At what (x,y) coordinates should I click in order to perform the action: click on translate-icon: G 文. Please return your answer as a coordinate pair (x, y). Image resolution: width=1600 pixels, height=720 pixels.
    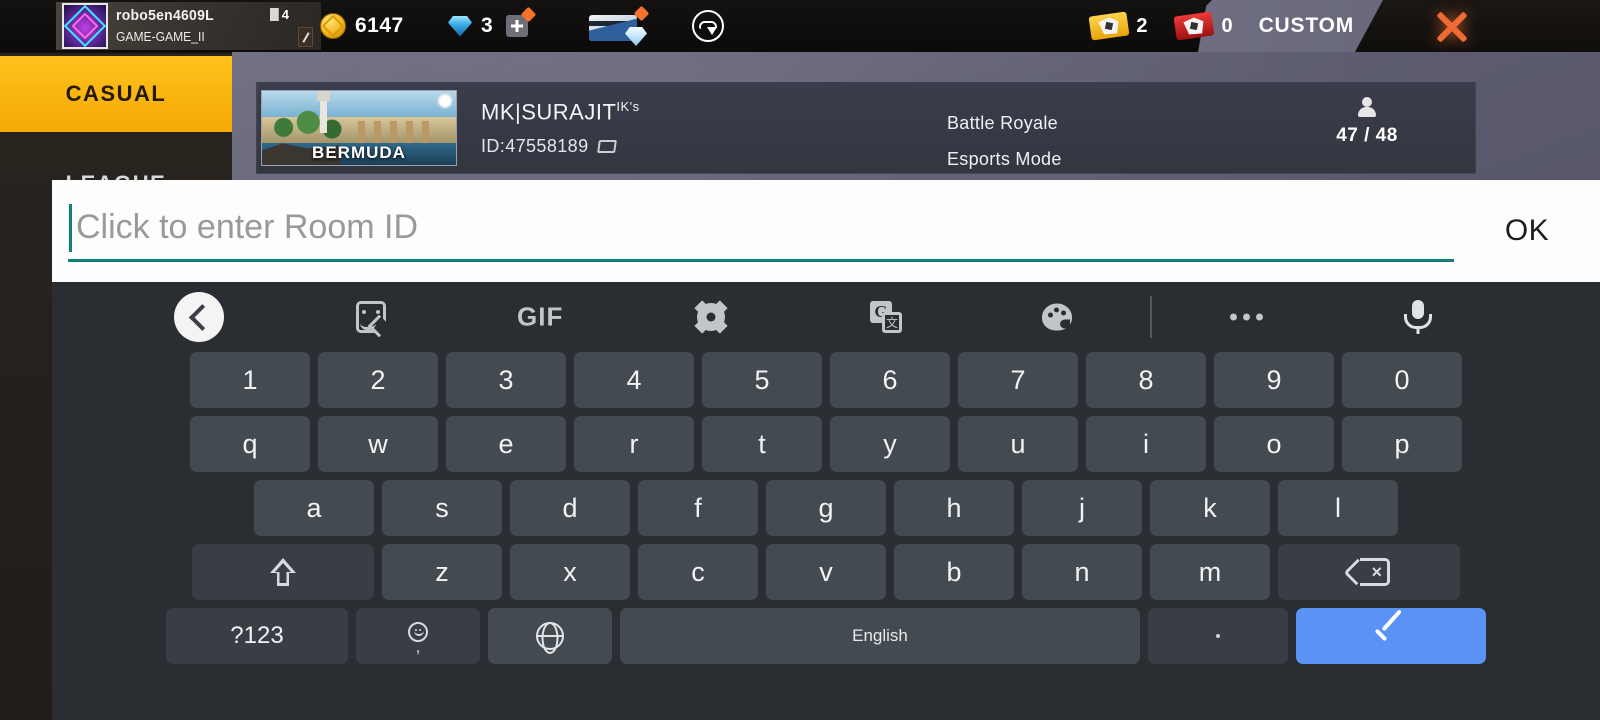
    Looking at the image, I should click on (886, 317).